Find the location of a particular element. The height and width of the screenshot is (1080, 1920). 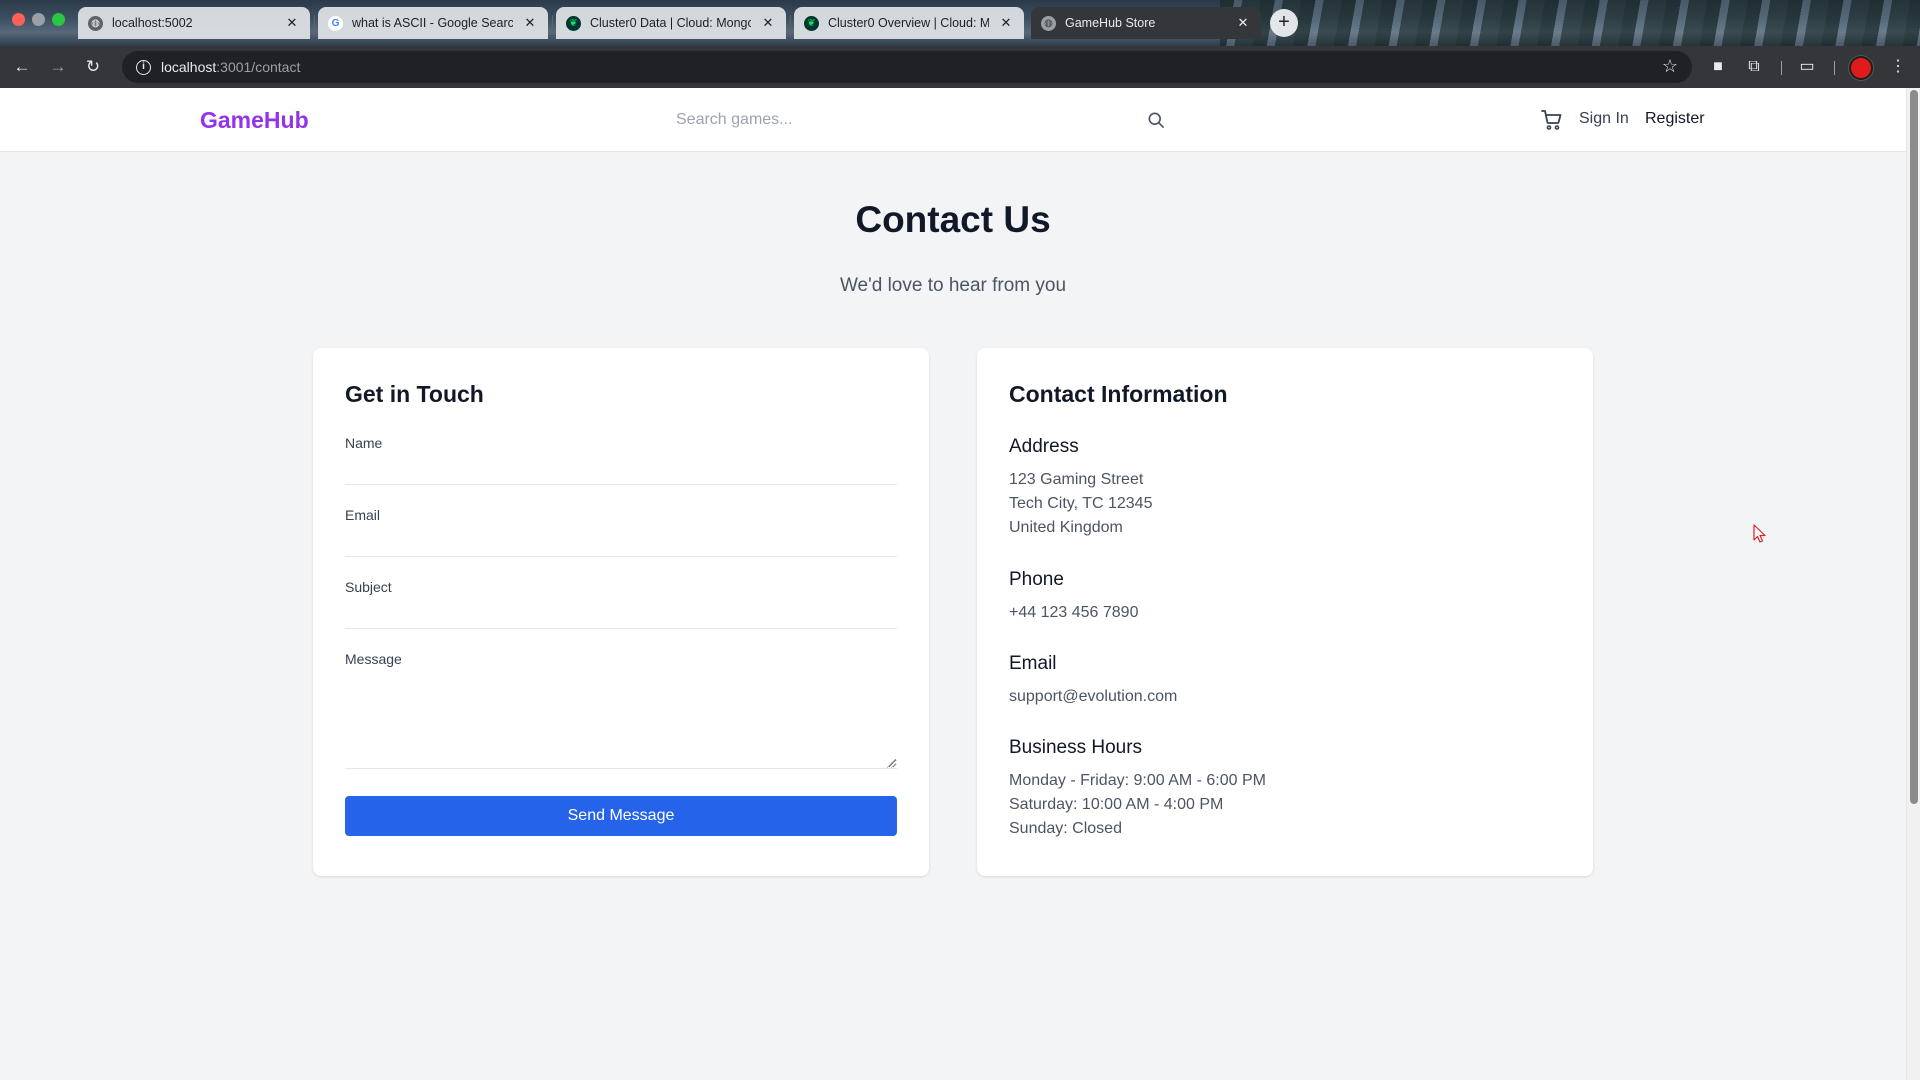

support-email: support@evolution.com is located at coordinates (1093, 696).